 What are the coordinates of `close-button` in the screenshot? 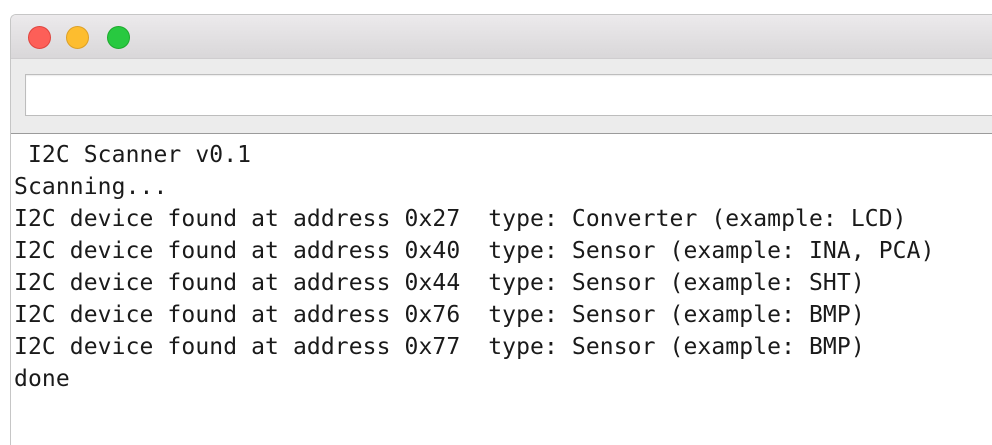 It's located at (39, 37).